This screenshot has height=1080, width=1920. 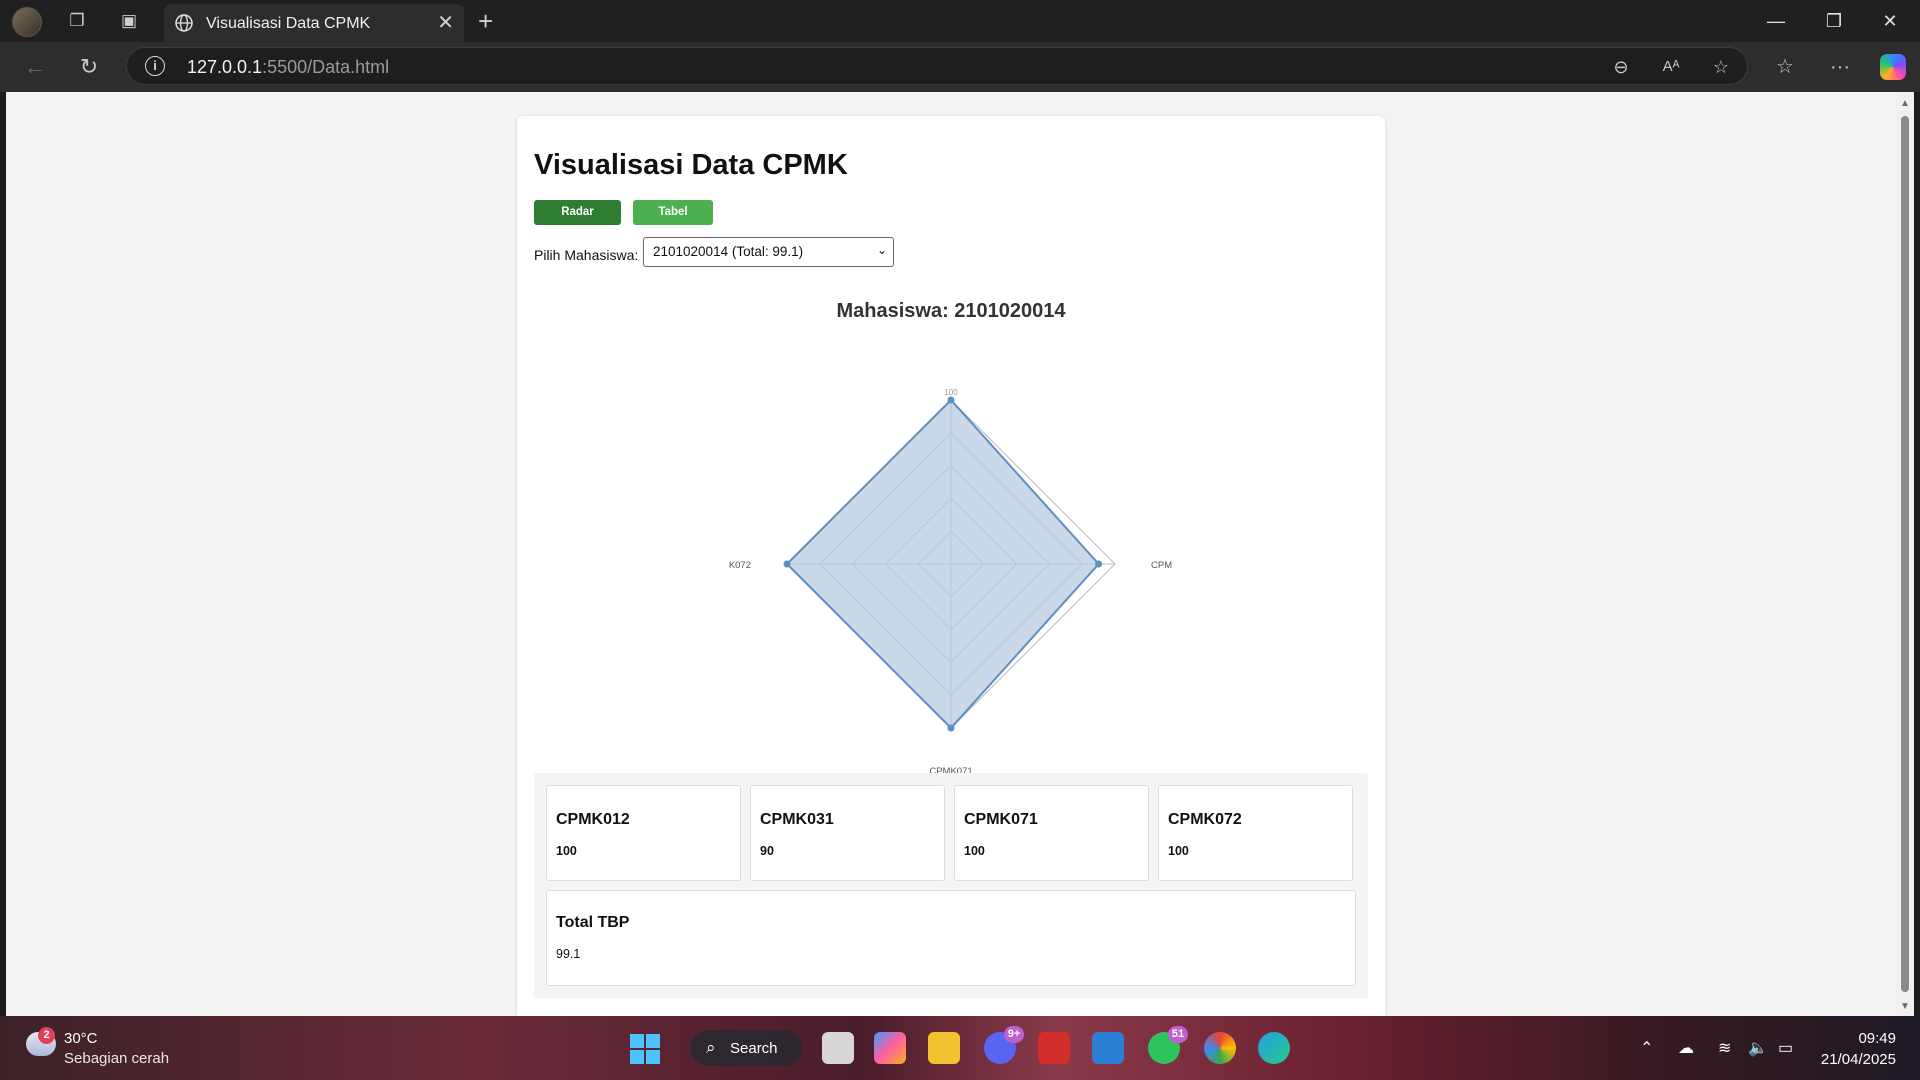 I want to click on vertical-tabs-icon: ▣, so click(x=129, y=21).